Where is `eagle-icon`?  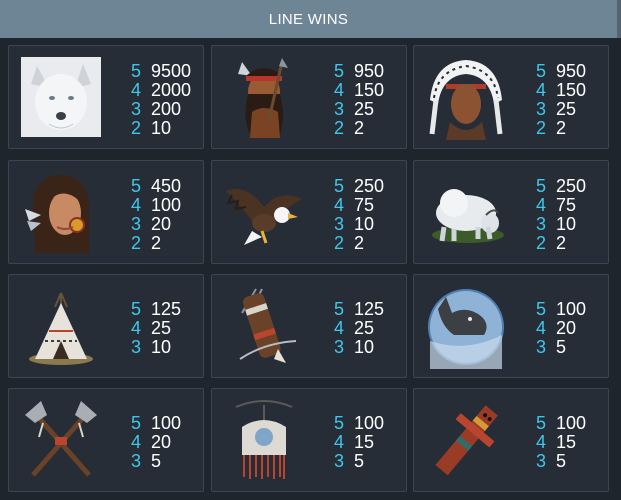
eagle-icon is located at coordinates (264, 212).